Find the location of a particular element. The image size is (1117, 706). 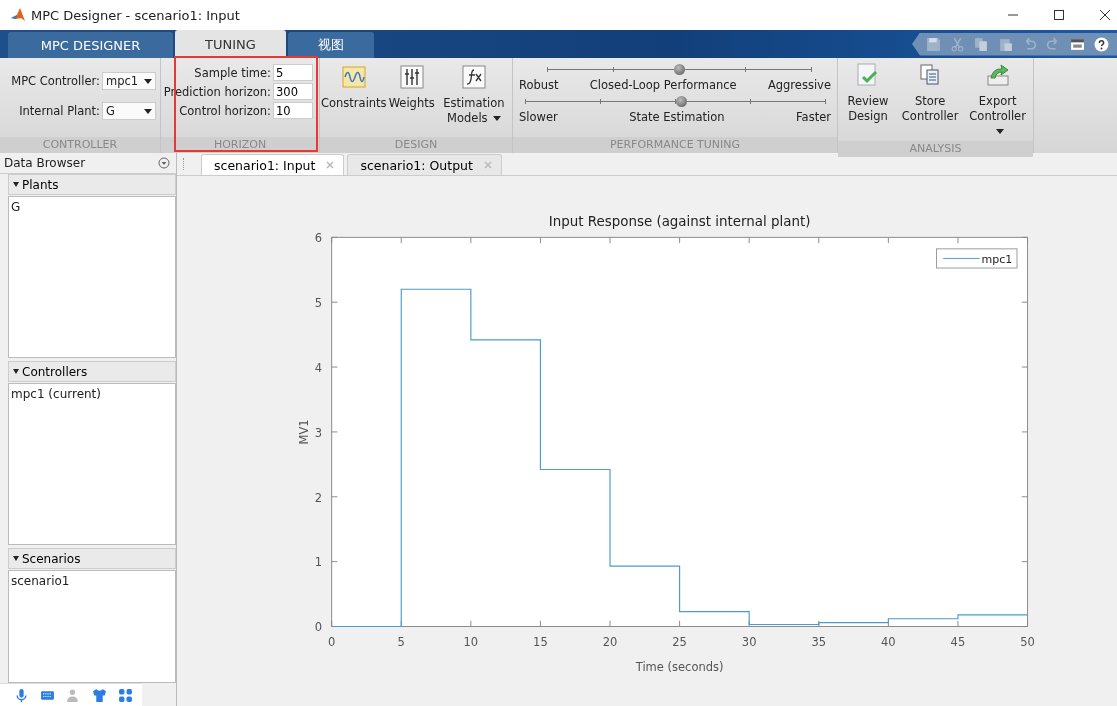

layout-icon is located at coordinates (1077, 44).